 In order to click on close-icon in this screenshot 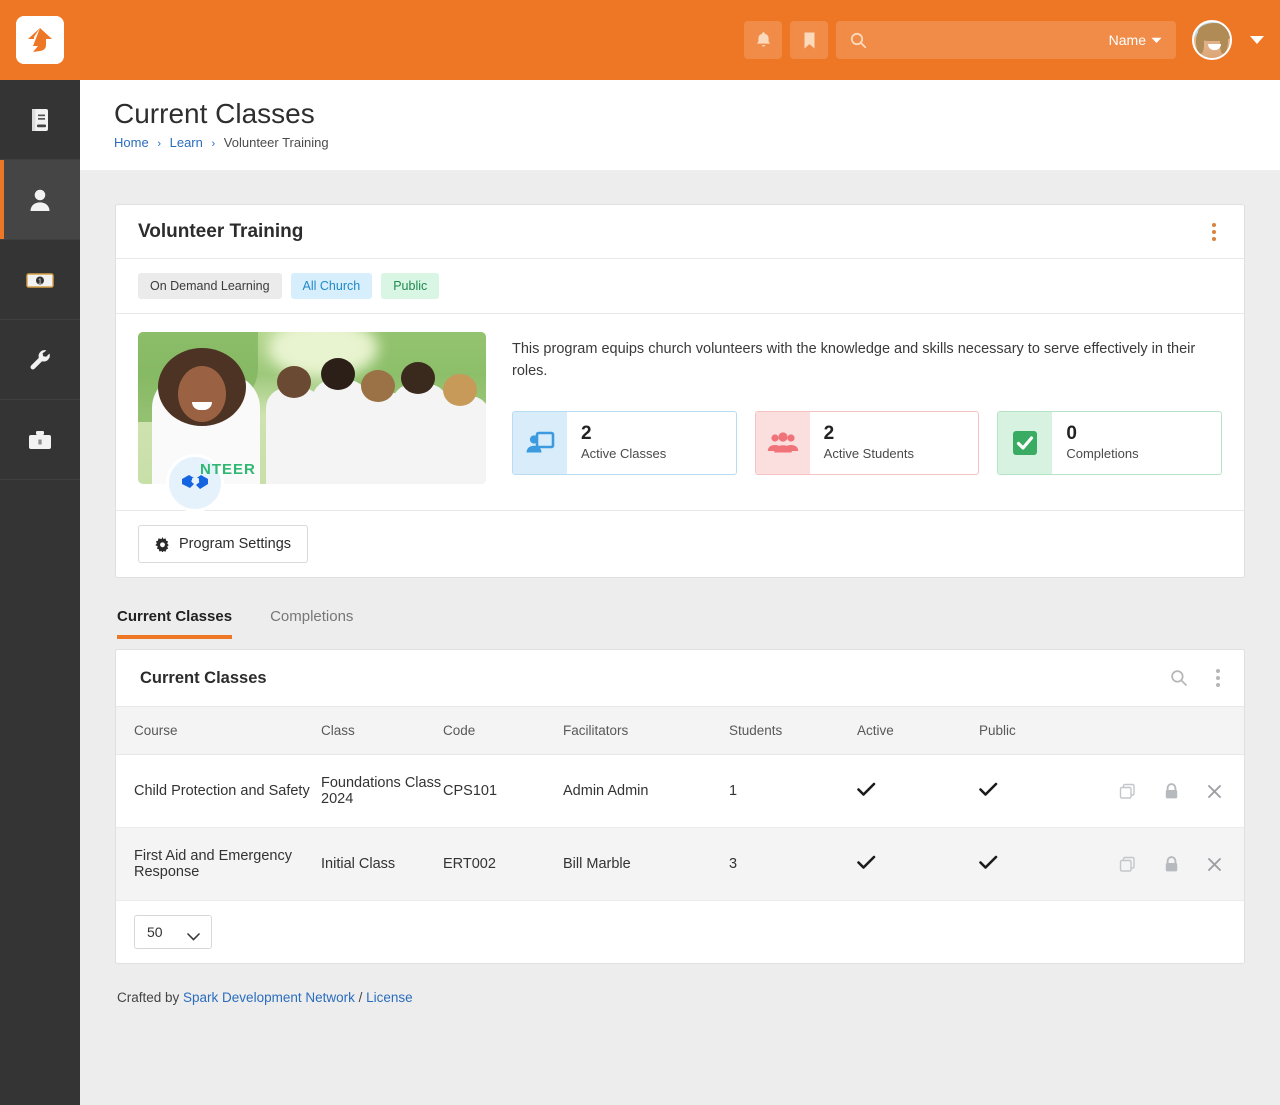, I will do `click(1214, 791)`.